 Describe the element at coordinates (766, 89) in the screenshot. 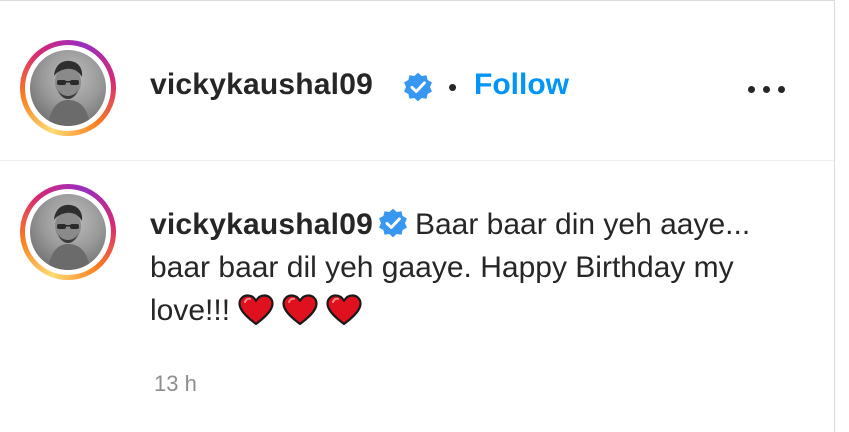

I see `more-options-icon` at that location.